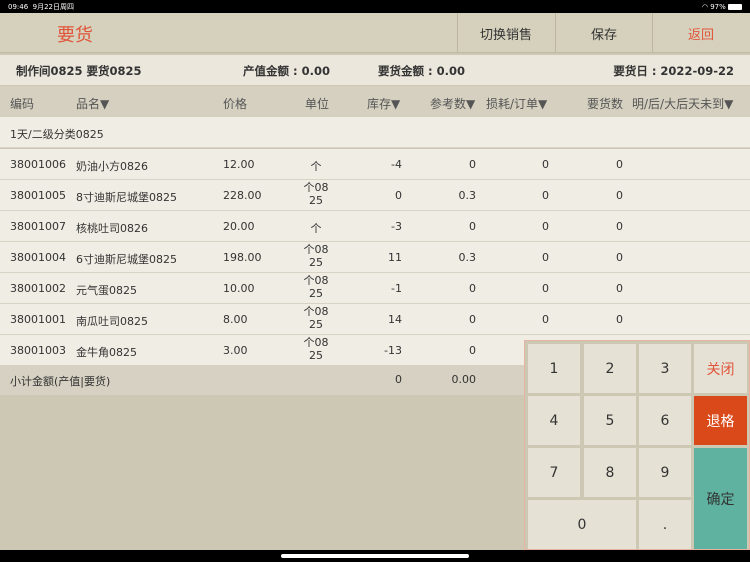  What do you see at coordinates (554, 420) in the screenshot?
I see `key-4: 4` at bounding box center [554, 420].